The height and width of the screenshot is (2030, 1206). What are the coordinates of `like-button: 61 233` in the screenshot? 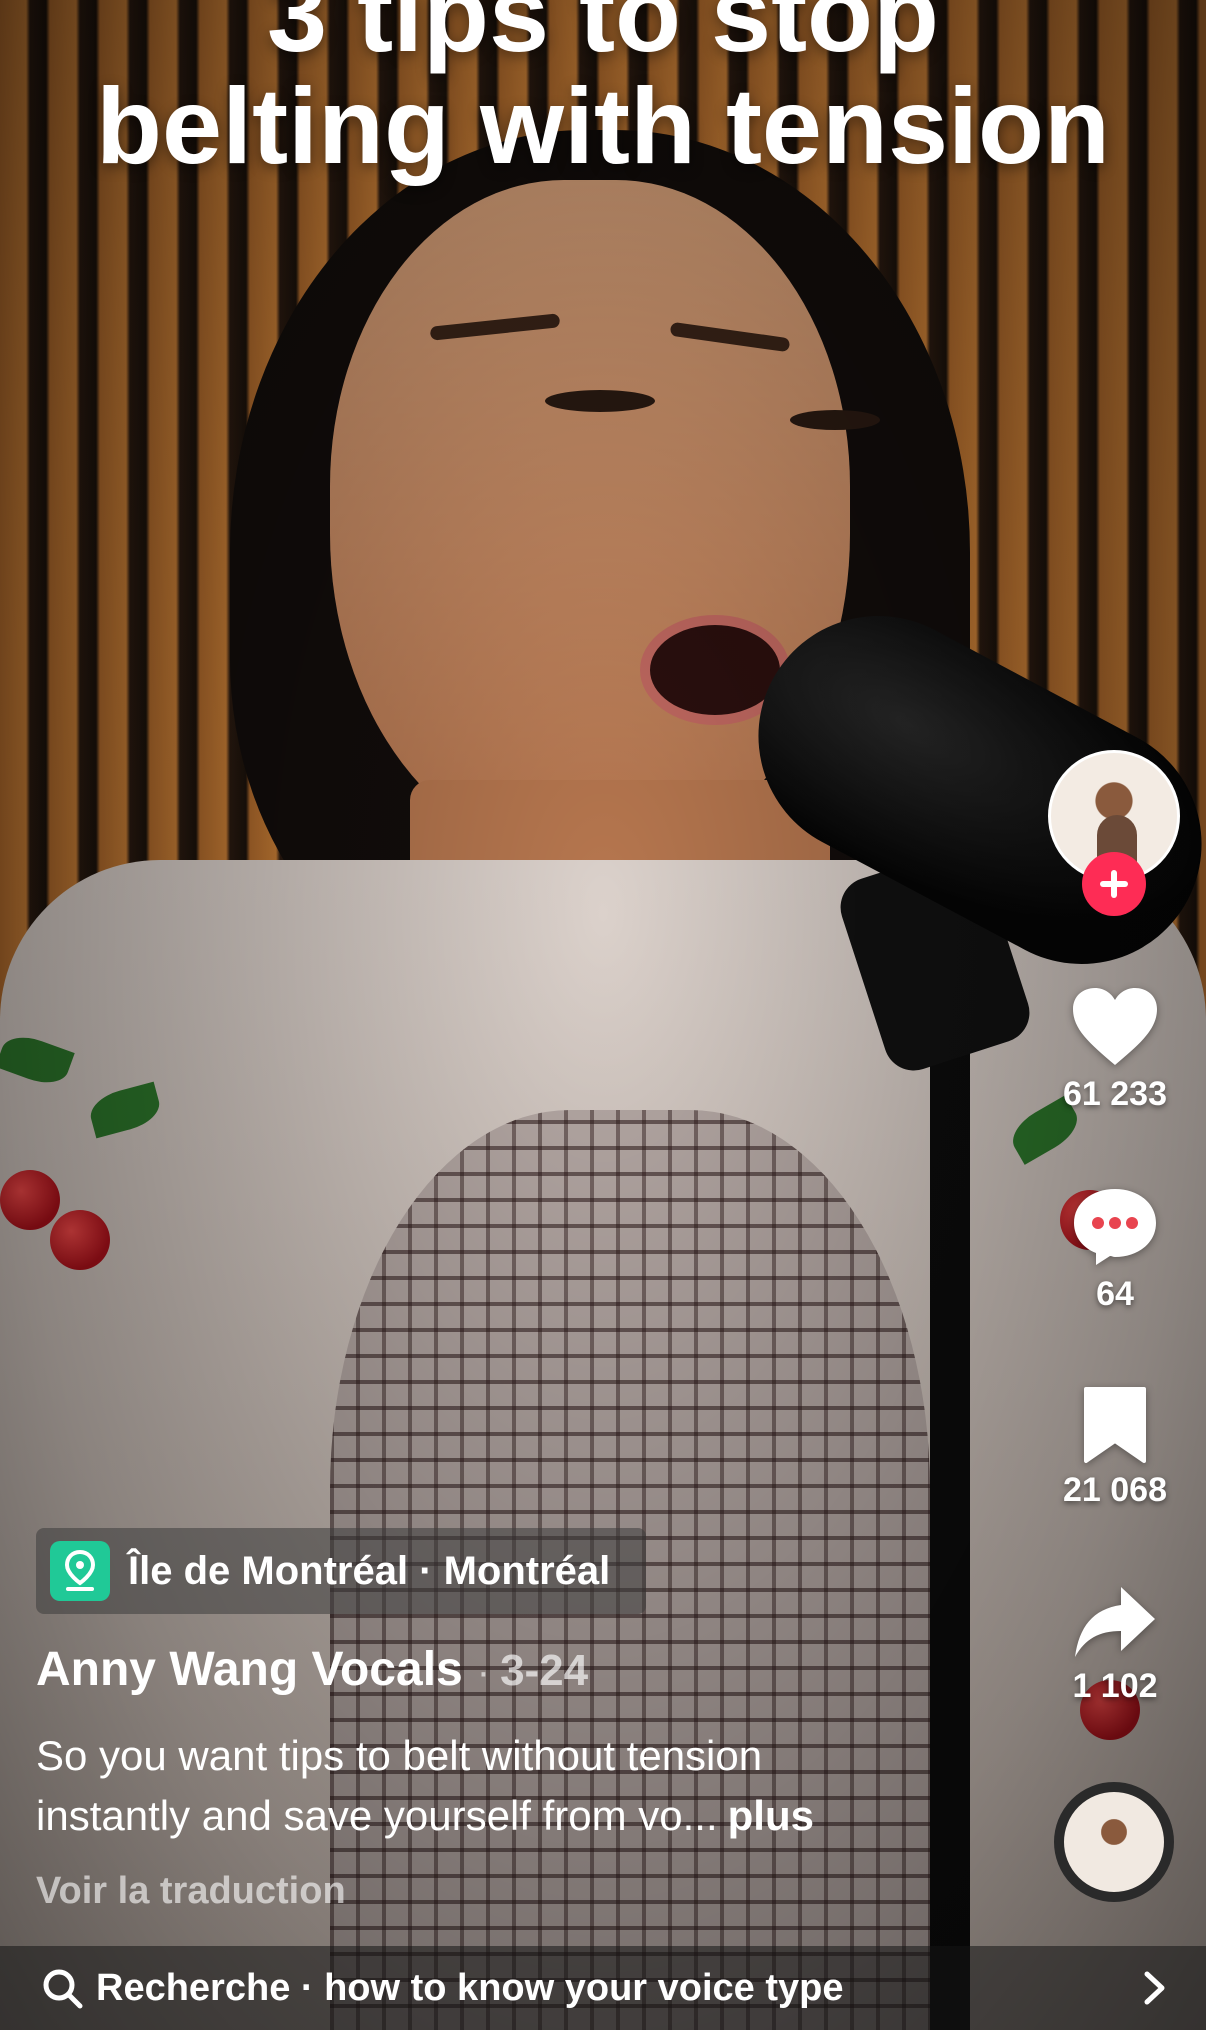 It's located at (1115, 1049).